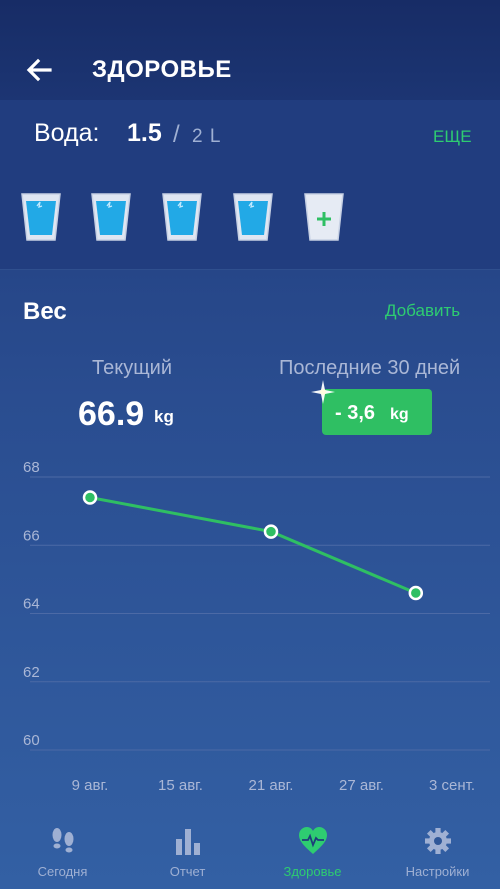 The height and width of the screenshot is (889, 500). What do you see at coordinates (132, 368) in the screenshot?
I see `current-weight-label: Текущий` at bounding box center [132, 368].